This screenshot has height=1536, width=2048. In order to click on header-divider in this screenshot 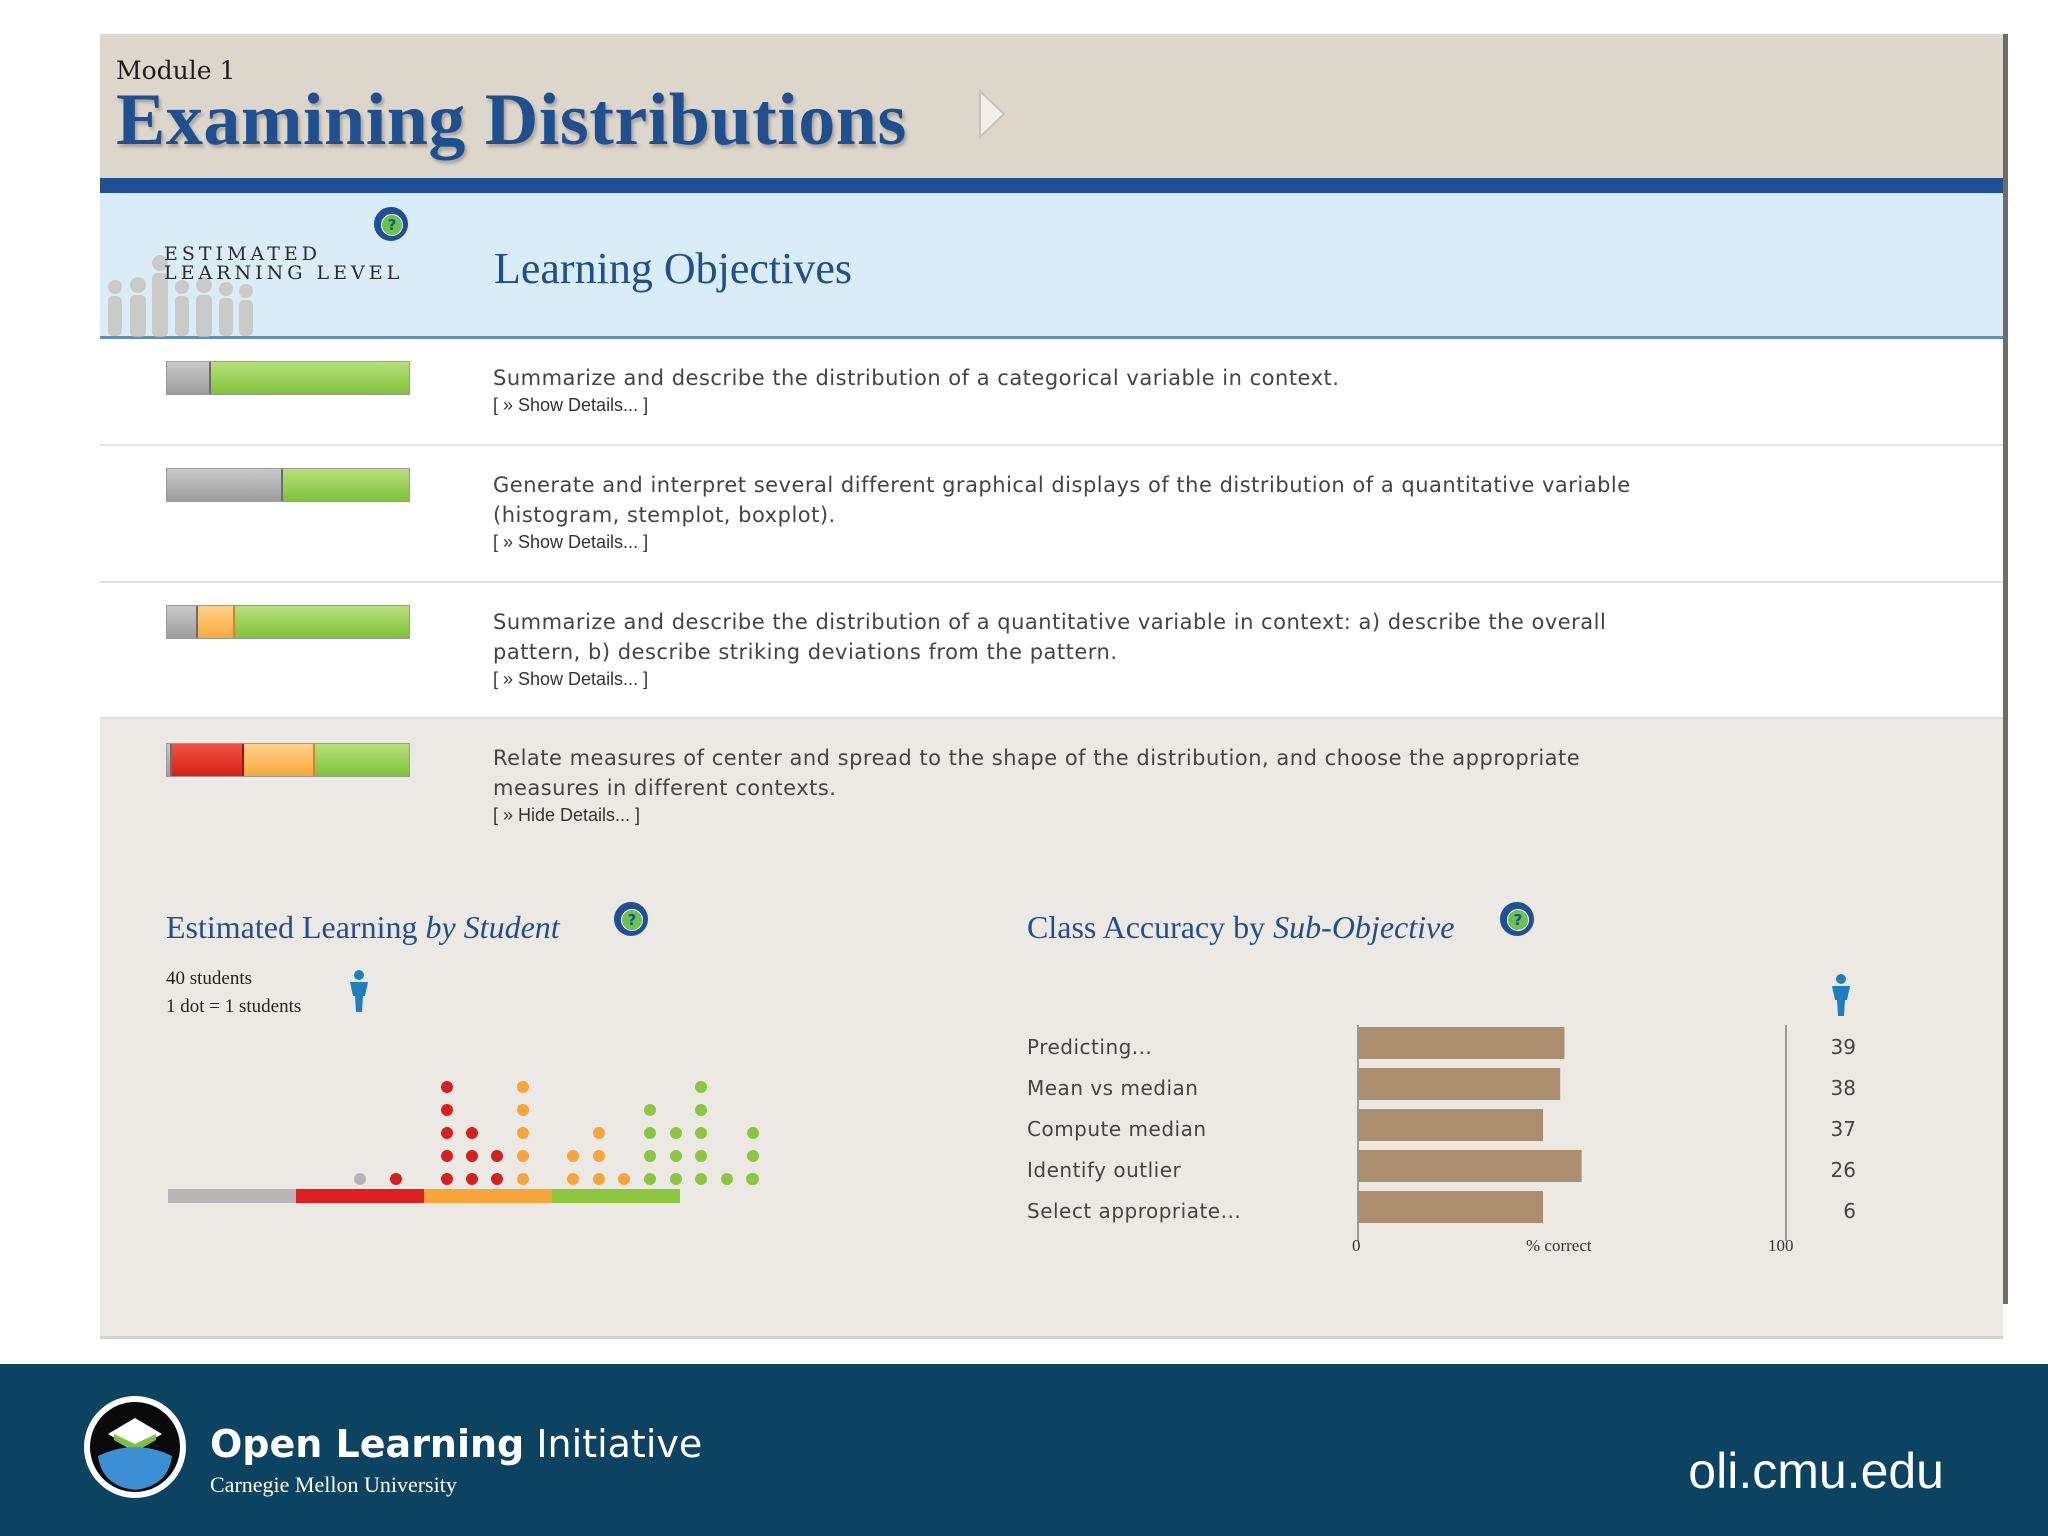, I will do `click(1051, 185)`.